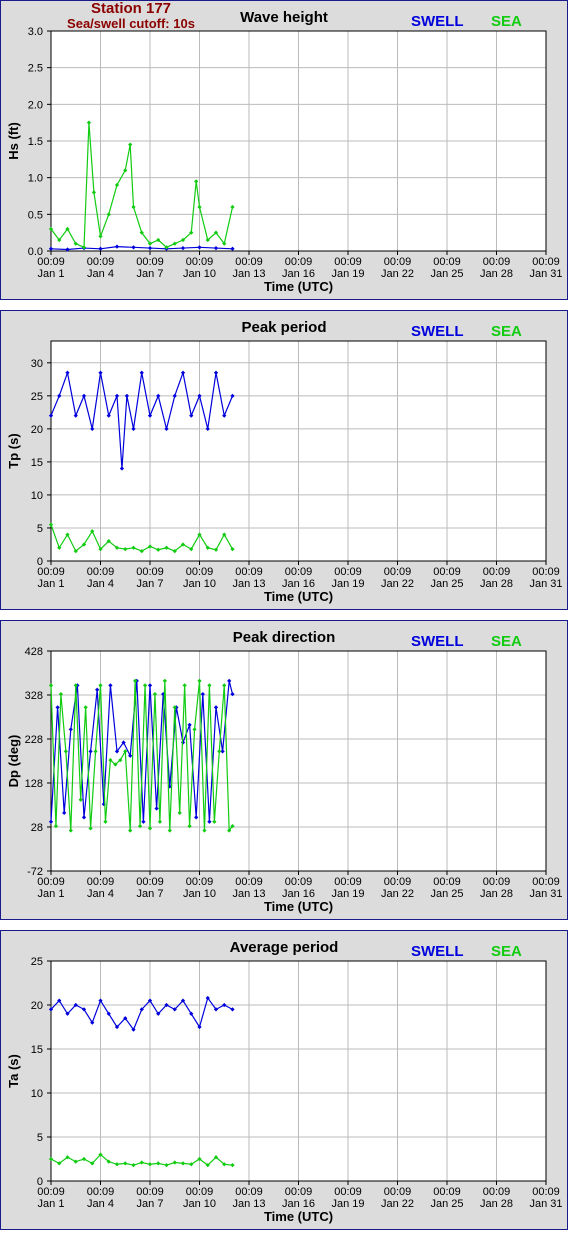 The width and height of the screenshot is (570, 1240). I want to click on x-tick-date: Jan 4, so click(100, 584).